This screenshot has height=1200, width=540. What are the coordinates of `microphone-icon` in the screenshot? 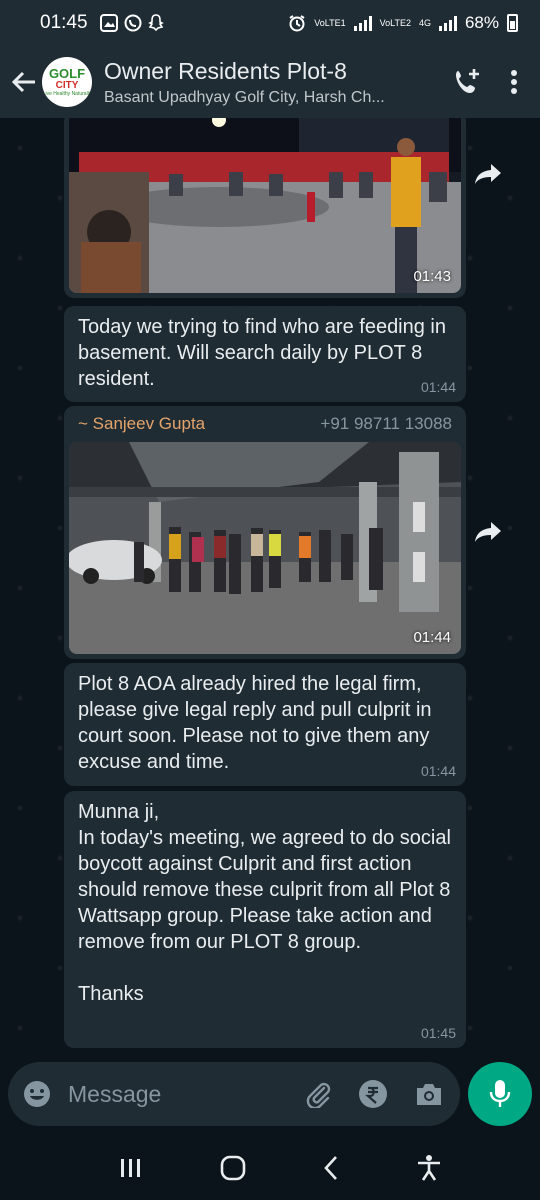 It's located at (500, 1093).